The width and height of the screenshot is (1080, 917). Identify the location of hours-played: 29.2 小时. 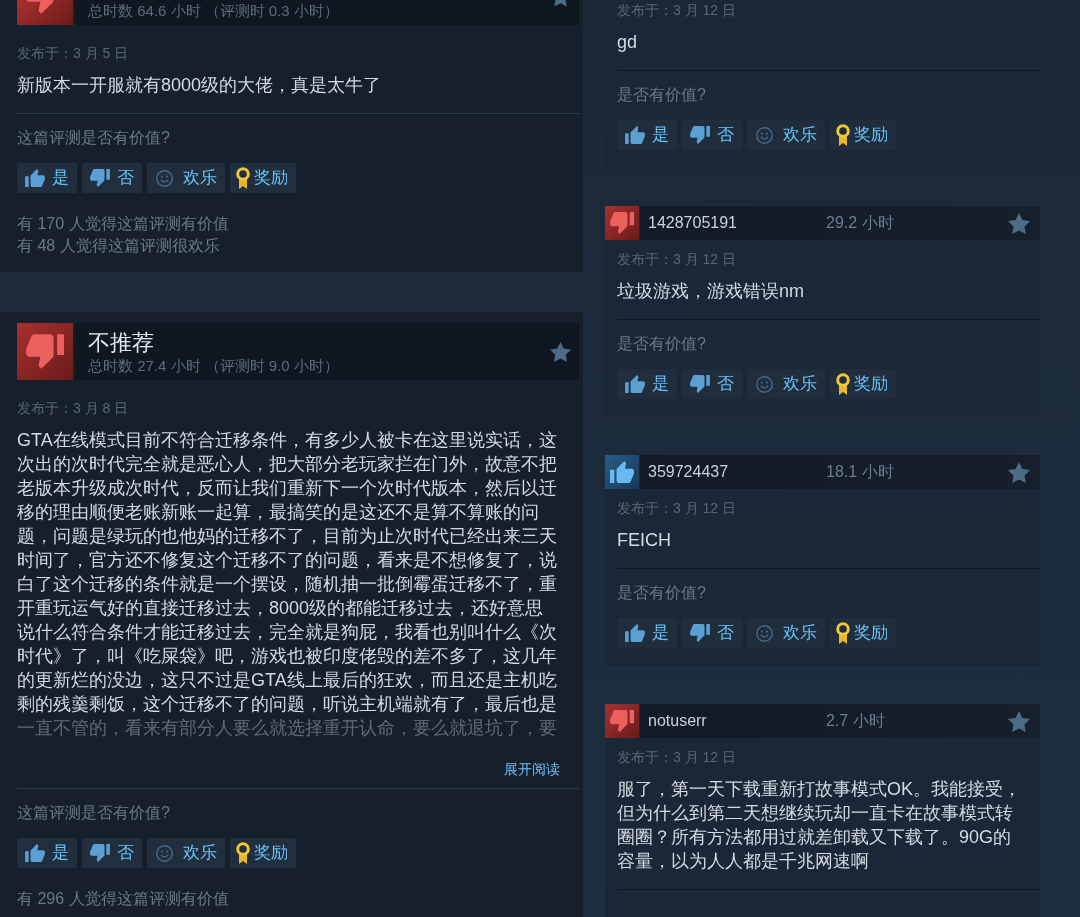
(860, 223).